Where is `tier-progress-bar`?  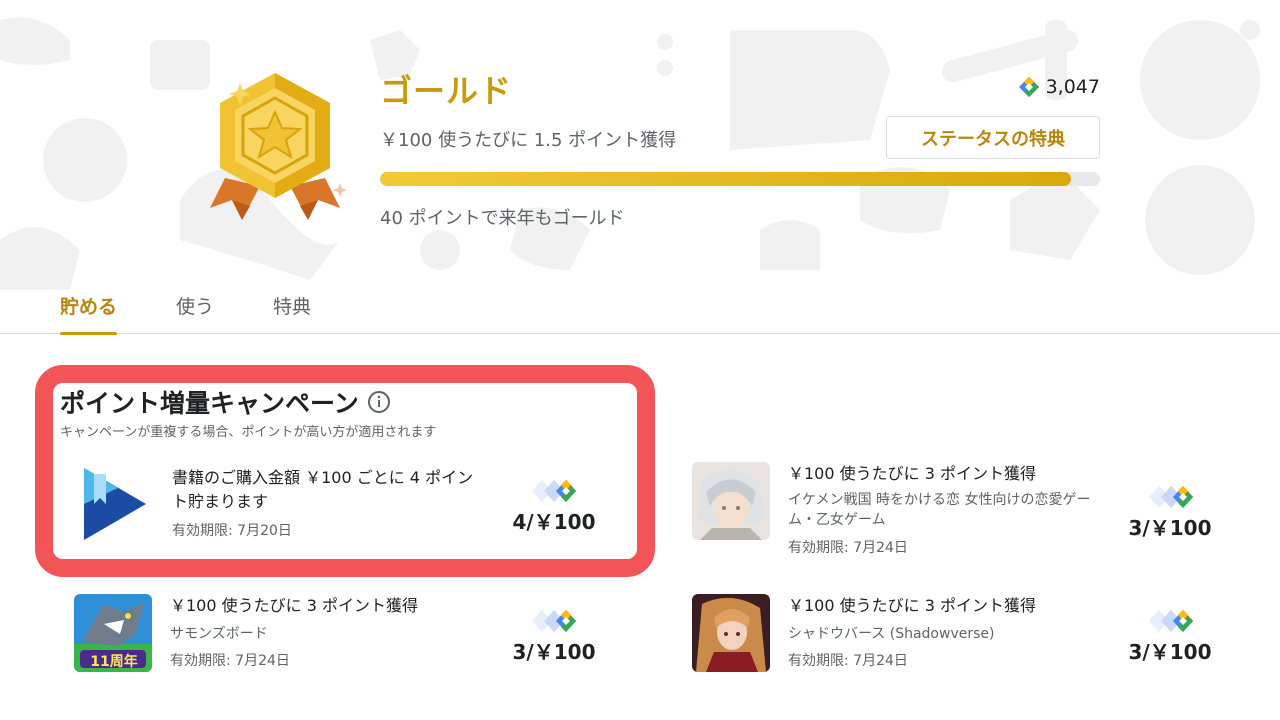 tier-progress-bar is located at coordinates (740, 179).